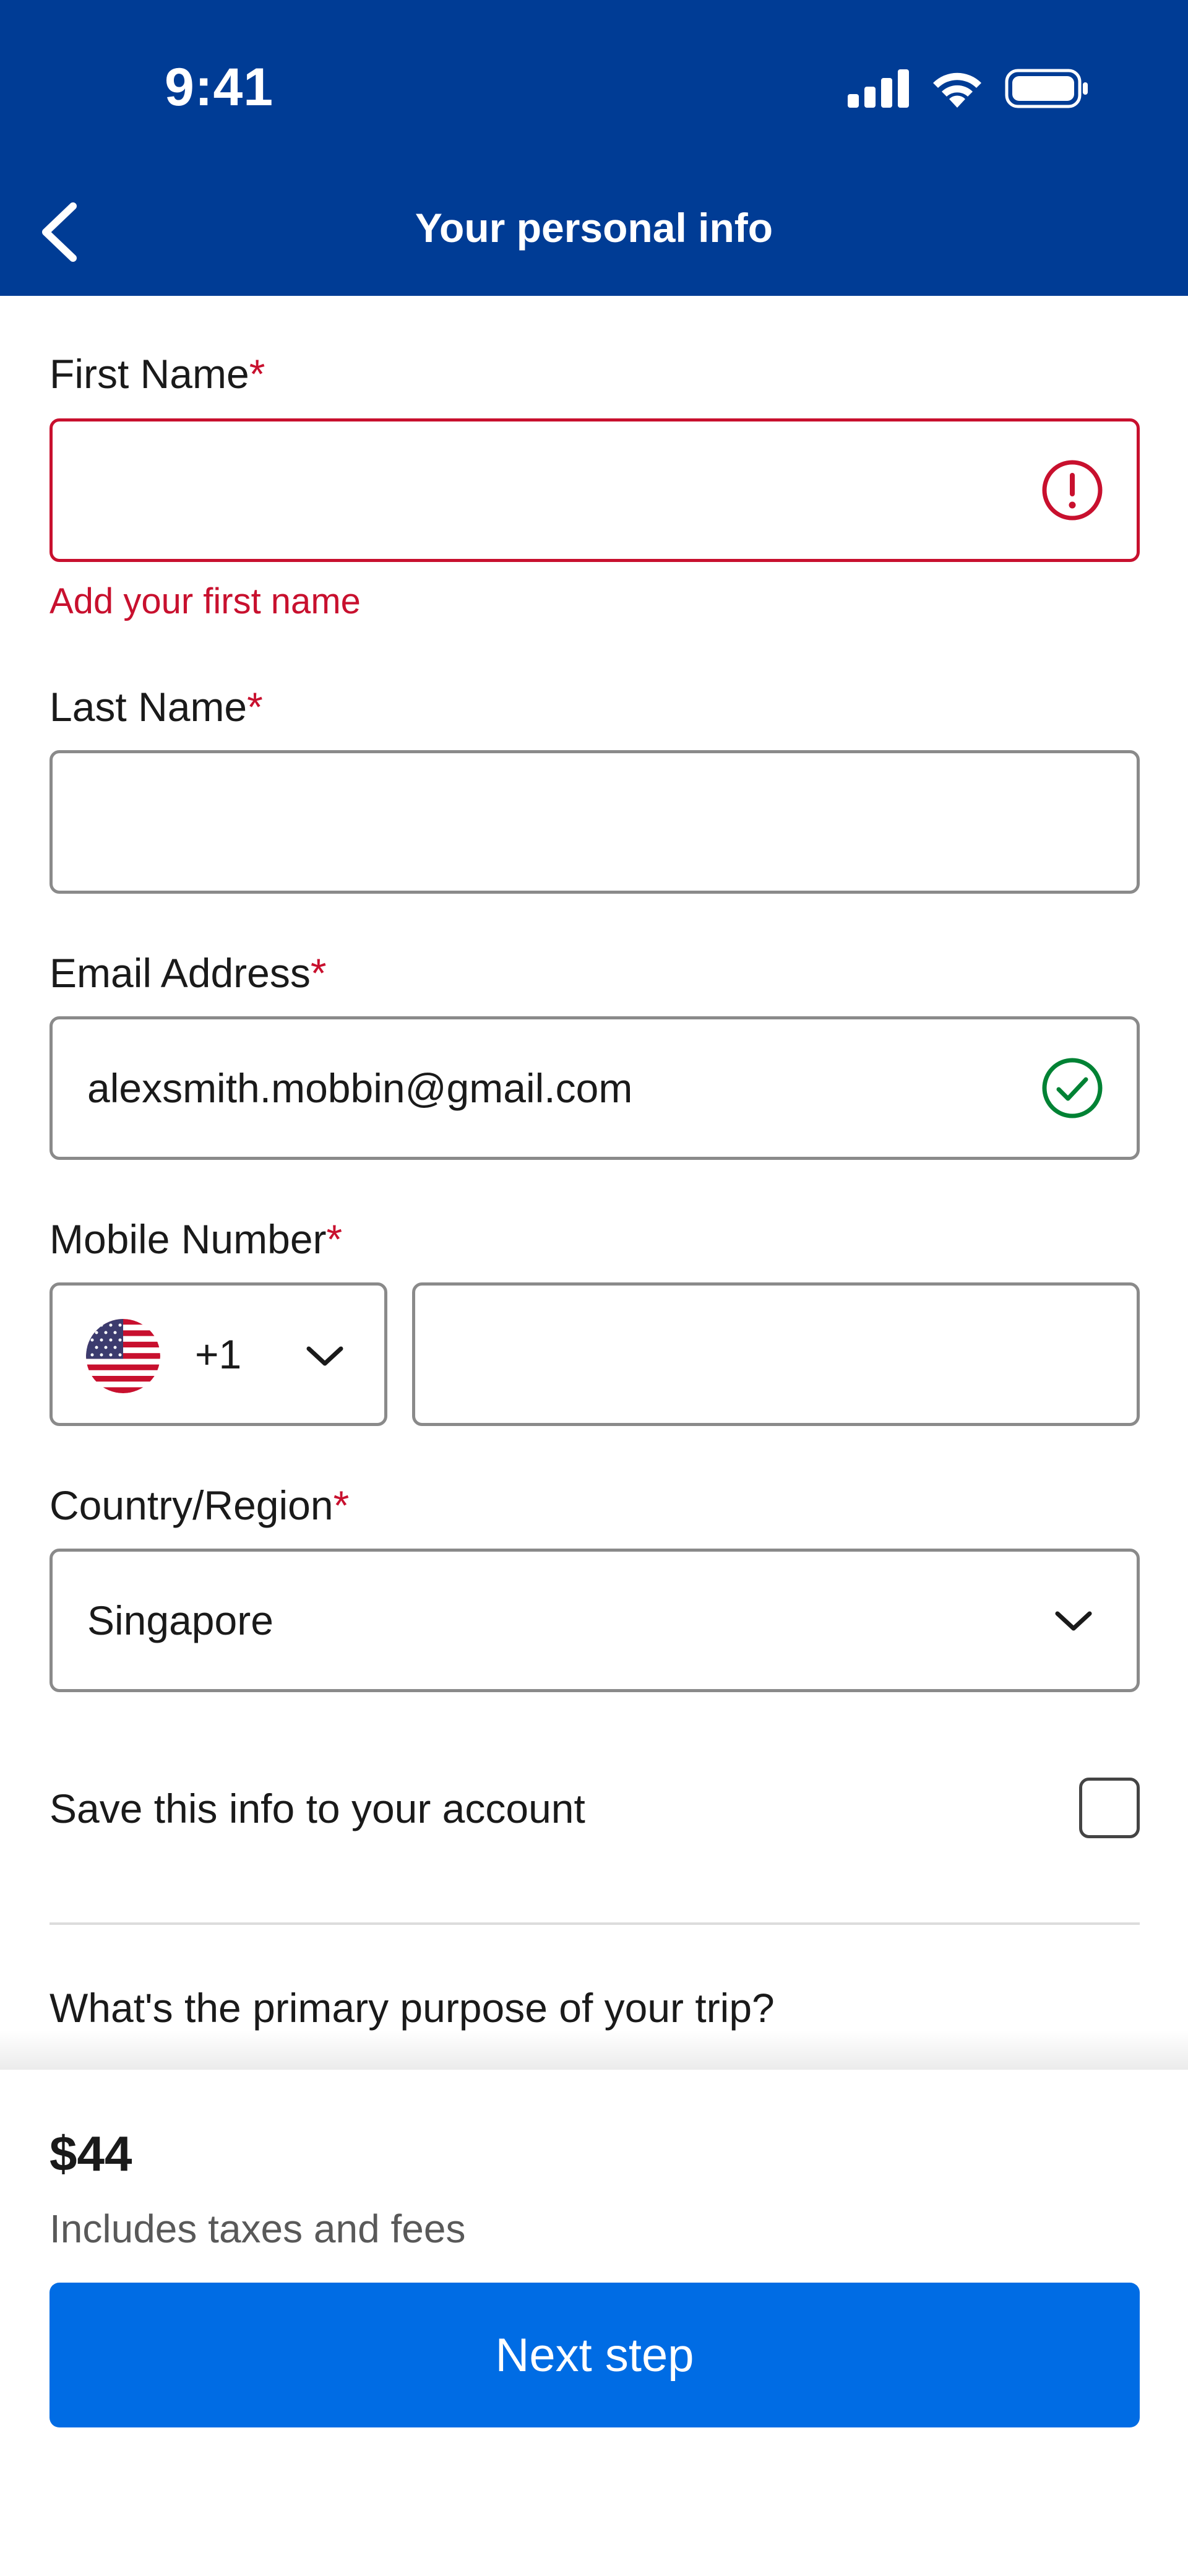 This screenshot has height=2576, width=1188. I want to click on app-header: 9:41 Your personal info, so click(594, 148).